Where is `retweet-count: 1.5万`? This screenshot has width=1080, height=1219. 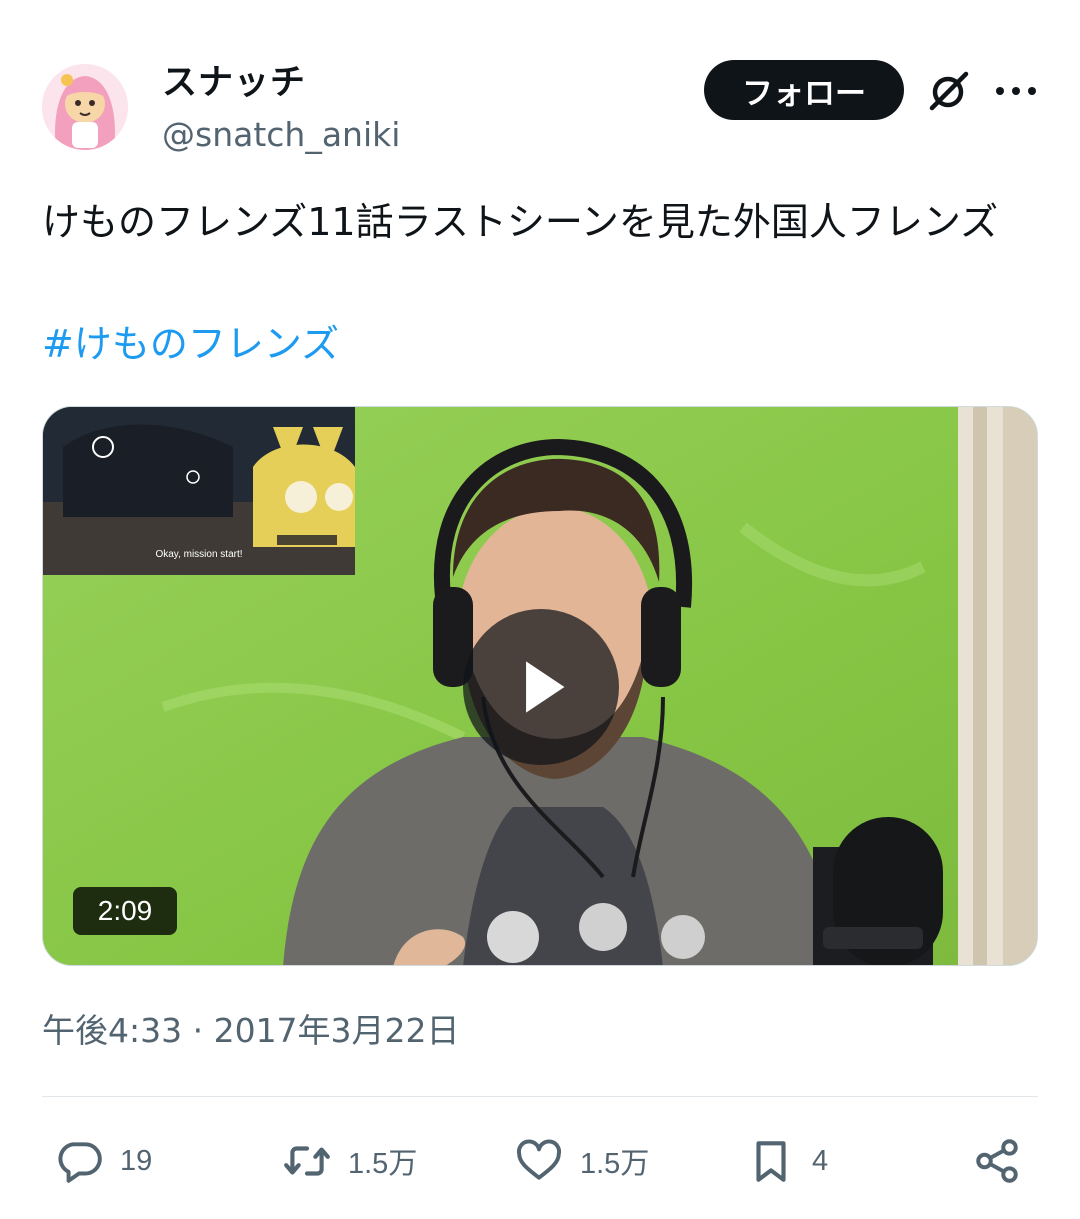
retweet-count: 1.5万 is located at coordinates (383, 1164).